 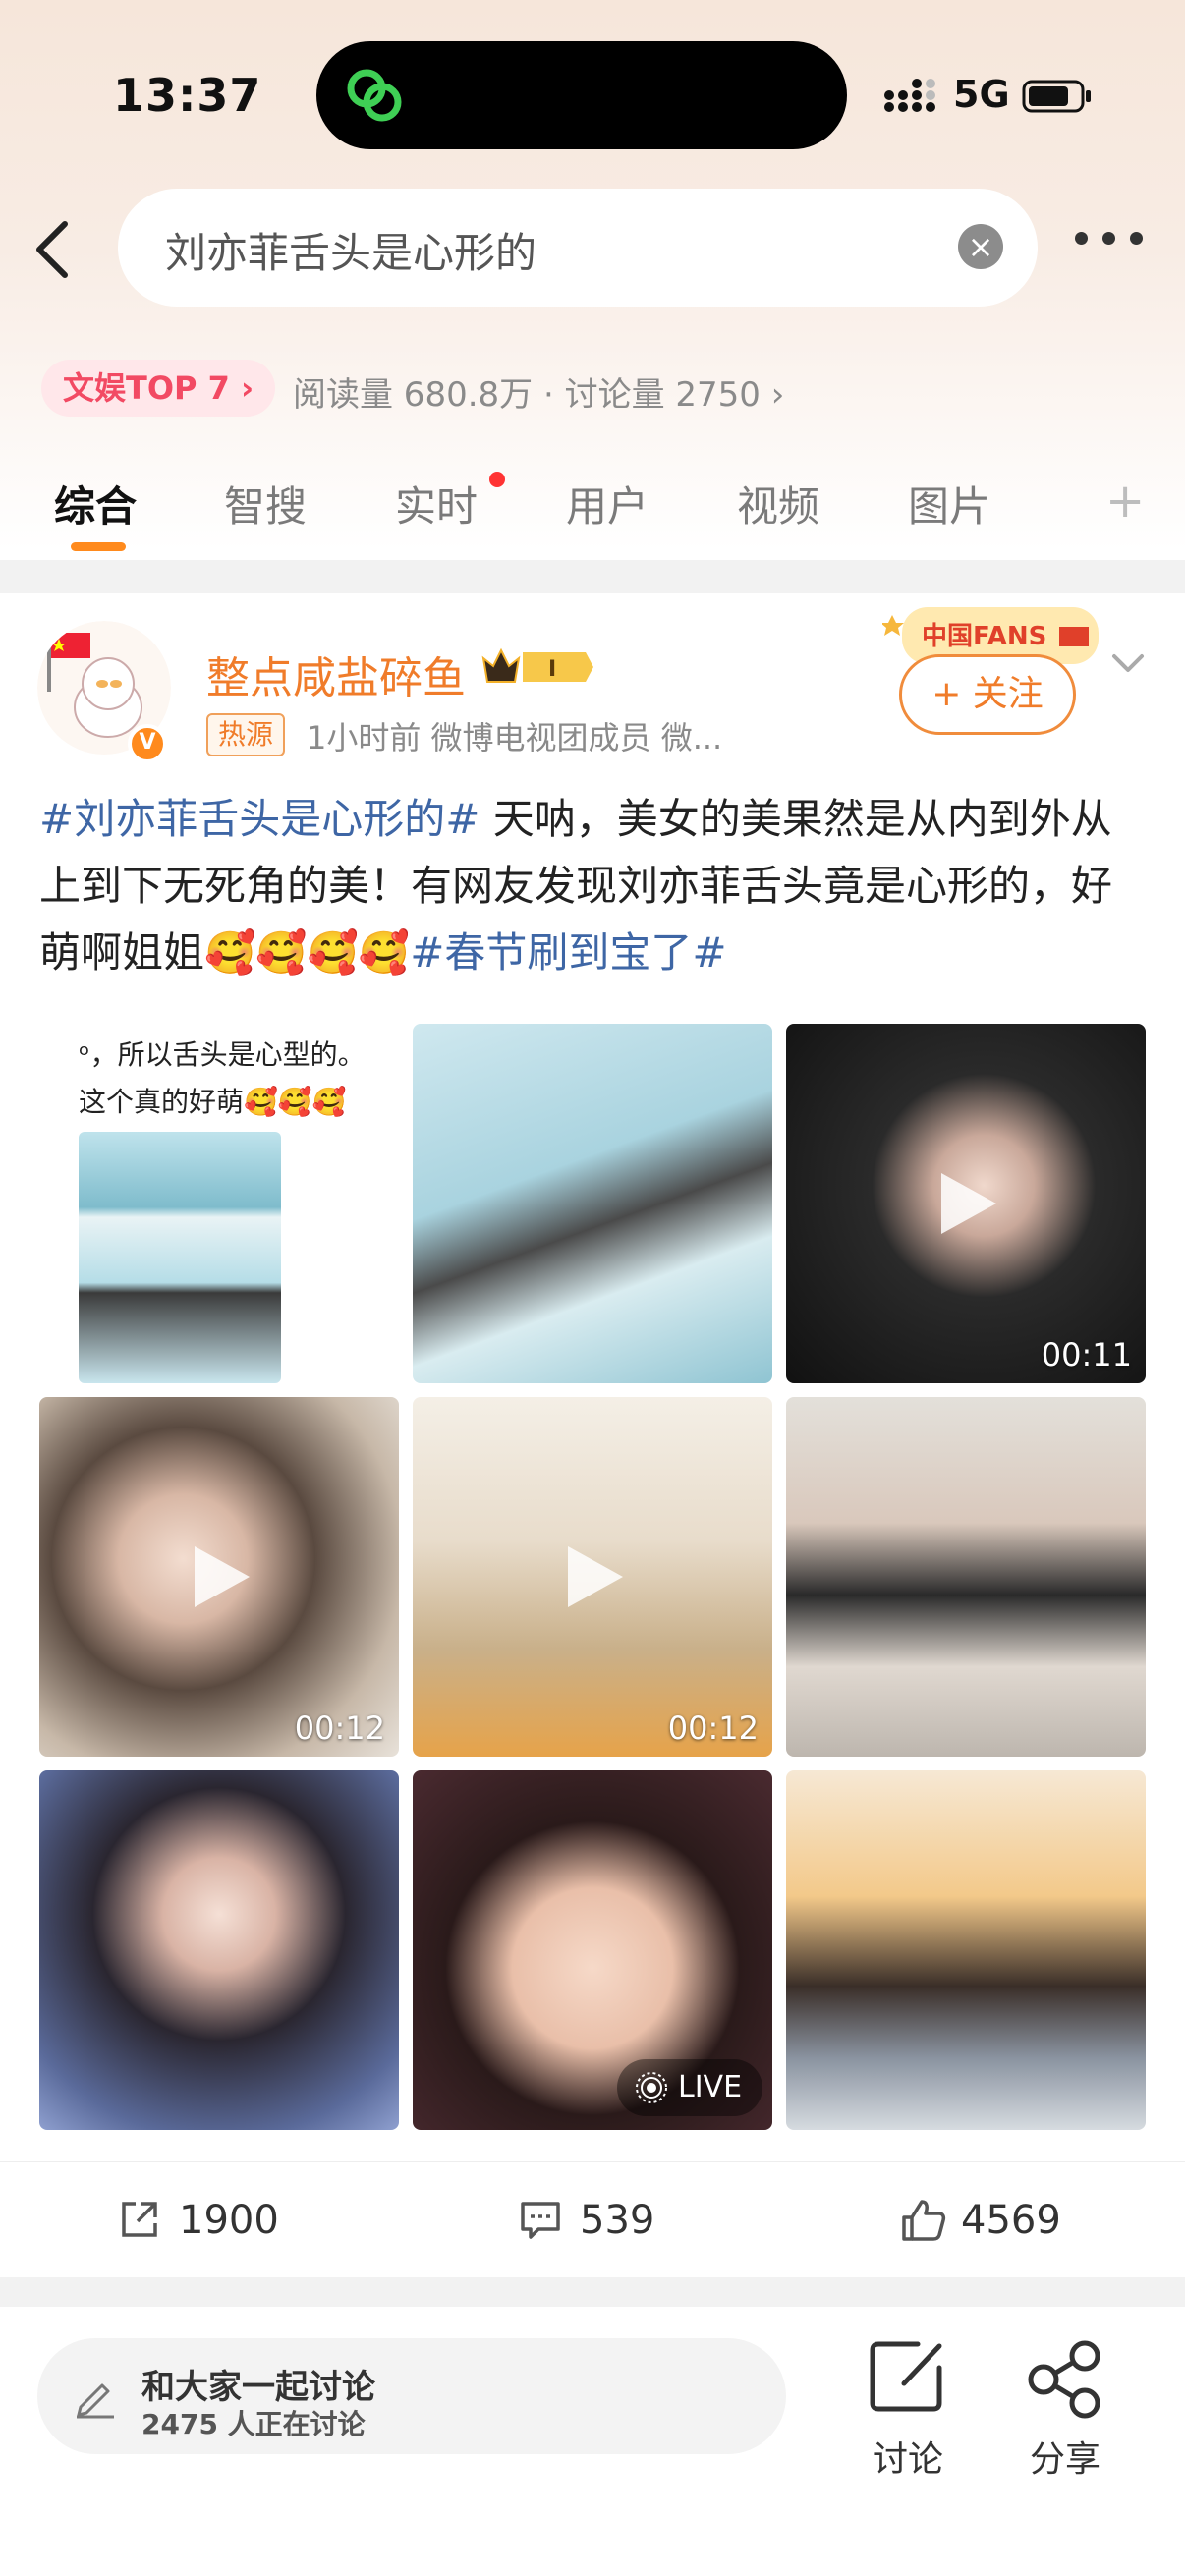 I want to click on share-label: 分享, so click(x=1065, y=2459).